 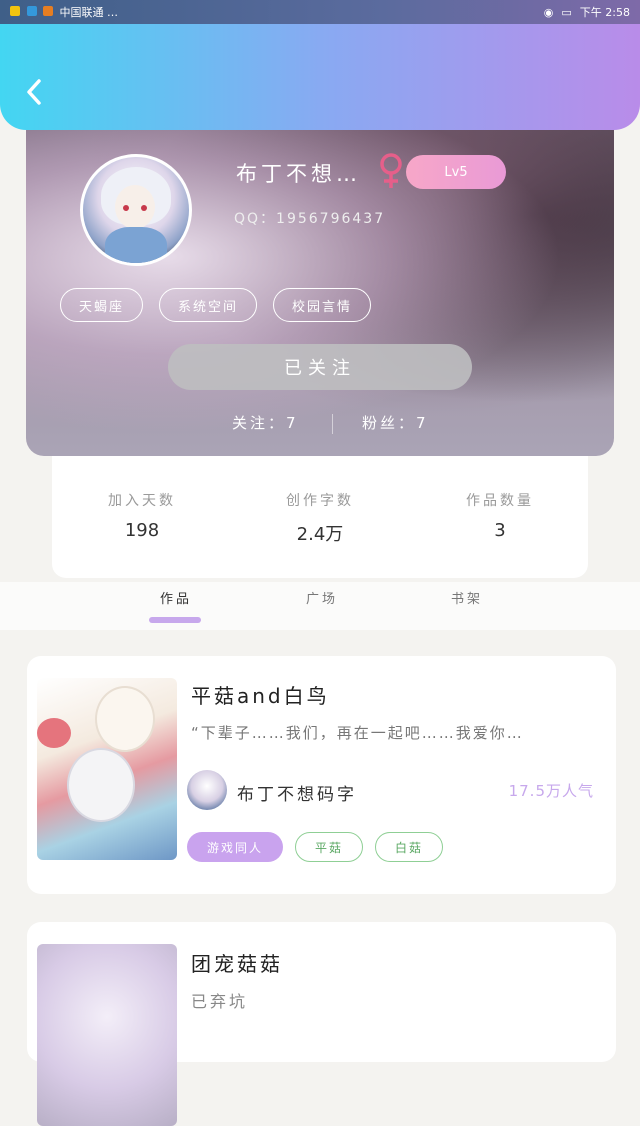 I want to click on eye-icon: ◉, so click(x=548, y=12).